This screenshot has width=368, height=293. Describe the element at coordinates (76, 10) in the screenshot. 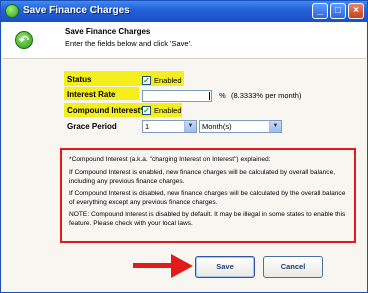

I see `window-title: Save Finance Charges` at that location.